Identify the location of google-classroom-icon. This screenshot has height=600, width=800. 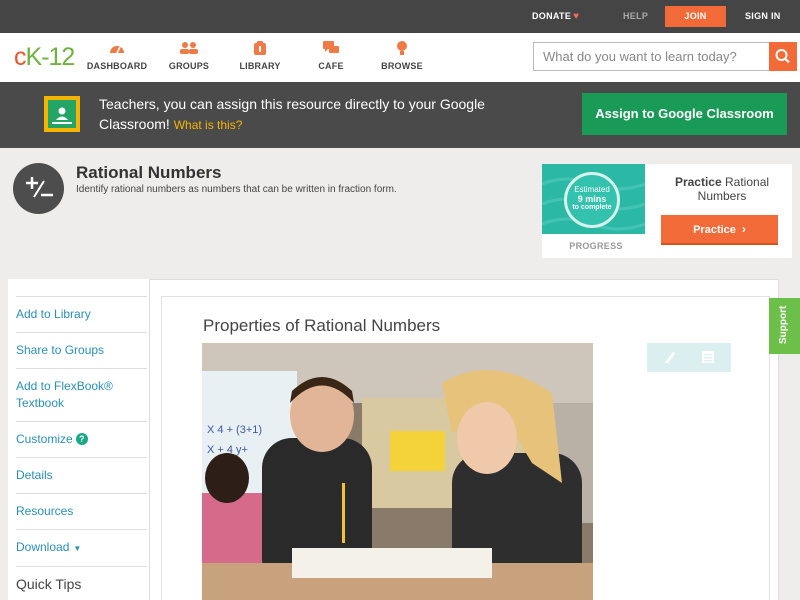
(62, 114).